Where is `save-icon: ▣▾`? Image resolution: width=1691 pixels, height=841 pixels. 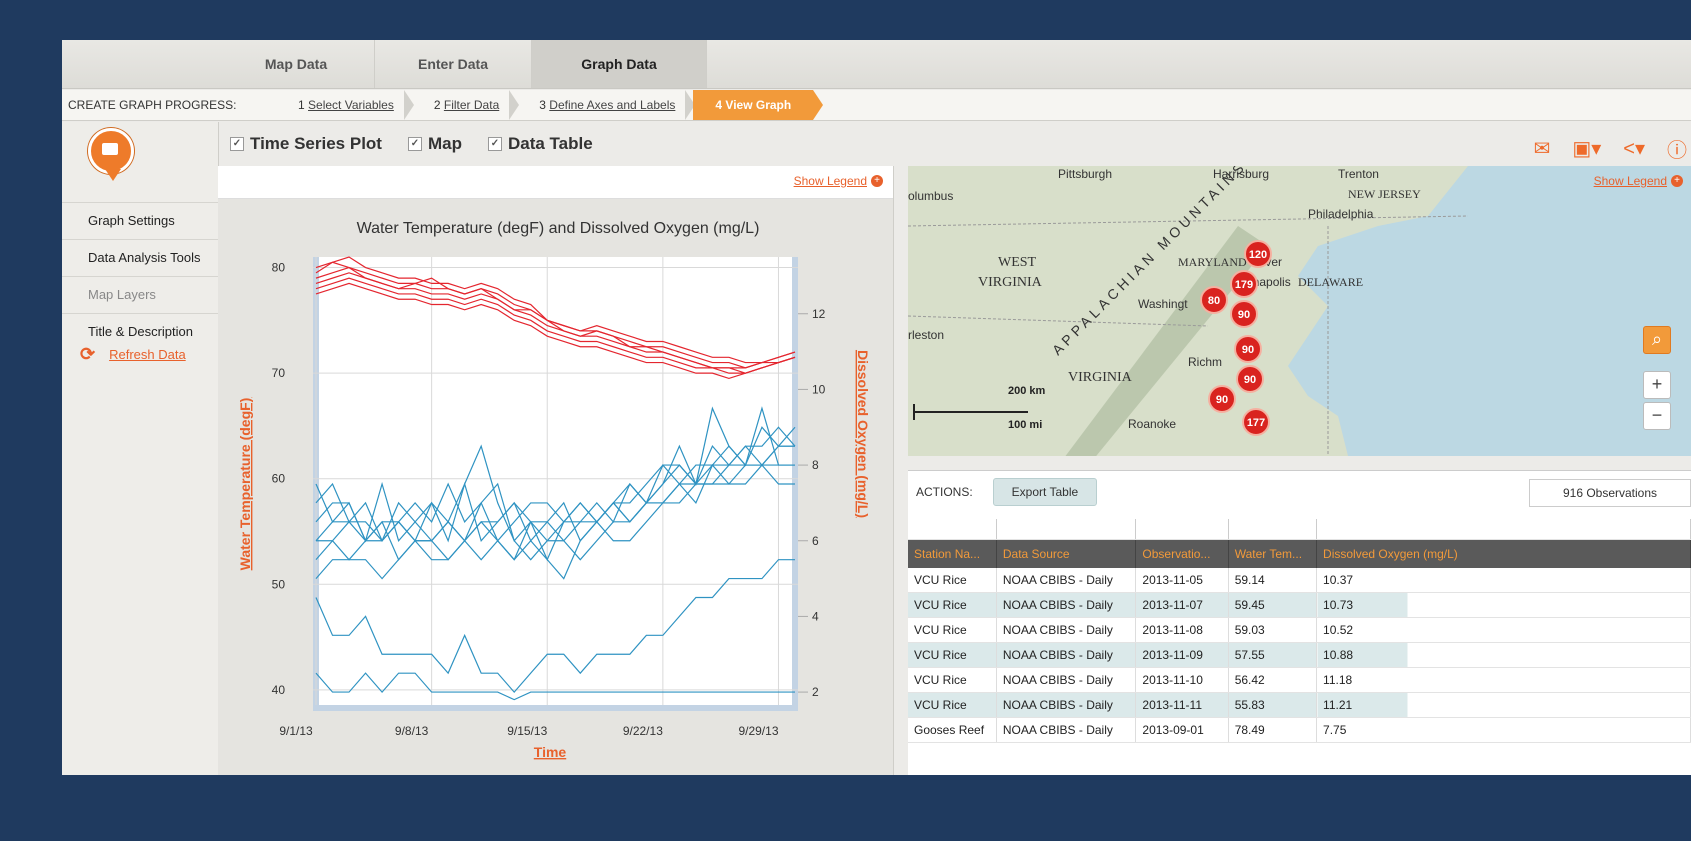 save-icon: ▣▾ is located at coordinates (1586, 148).